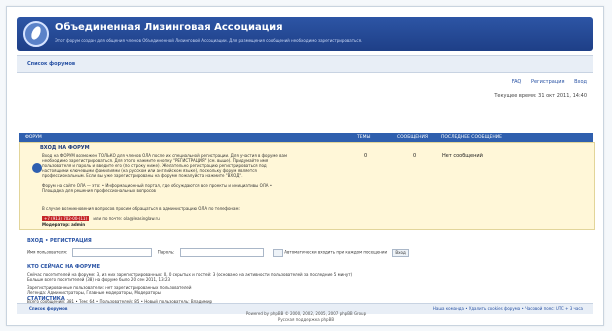 This screenshot has height=331, width=612. I want to click on forum-status-icon, so click(37, 168).